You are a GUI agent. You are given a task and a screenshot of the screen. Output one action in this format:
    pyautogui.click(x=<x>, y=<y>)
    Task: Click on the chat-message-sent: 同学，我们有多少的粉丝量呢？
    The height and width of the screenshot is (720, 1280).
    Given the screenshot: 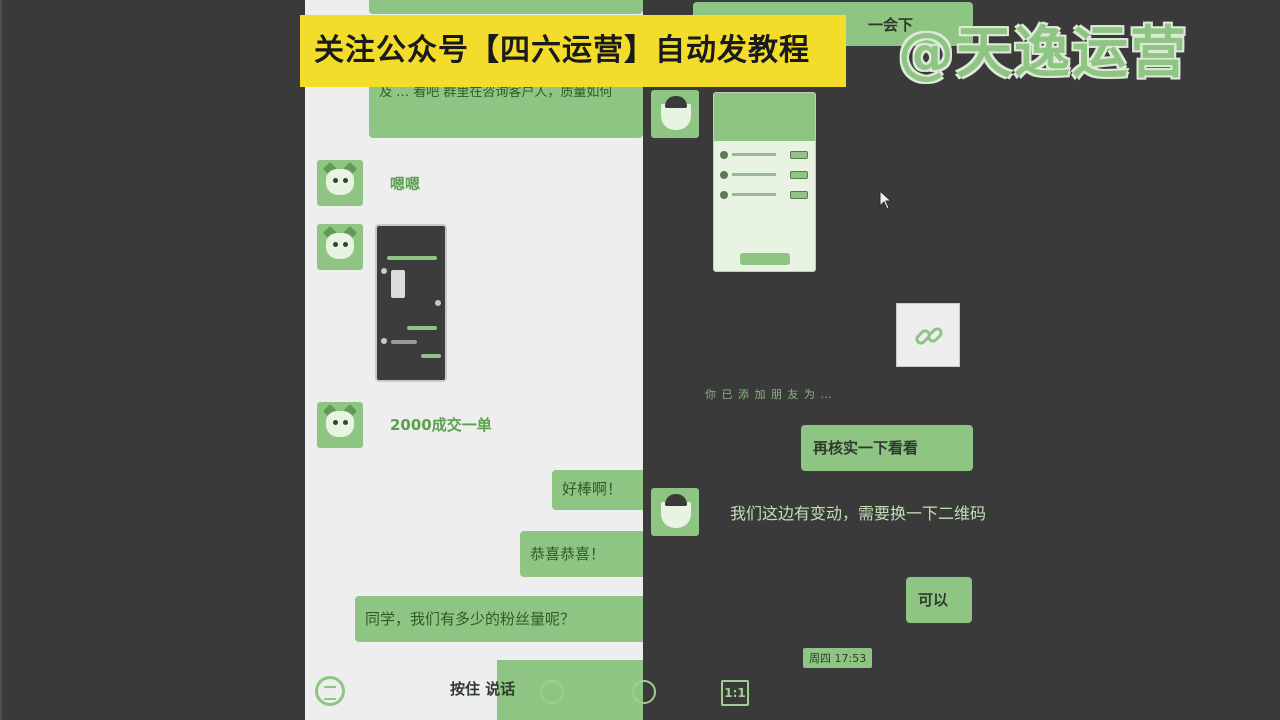 What is the action you would take?
    pyautogui.click(x=499, y=619)
    